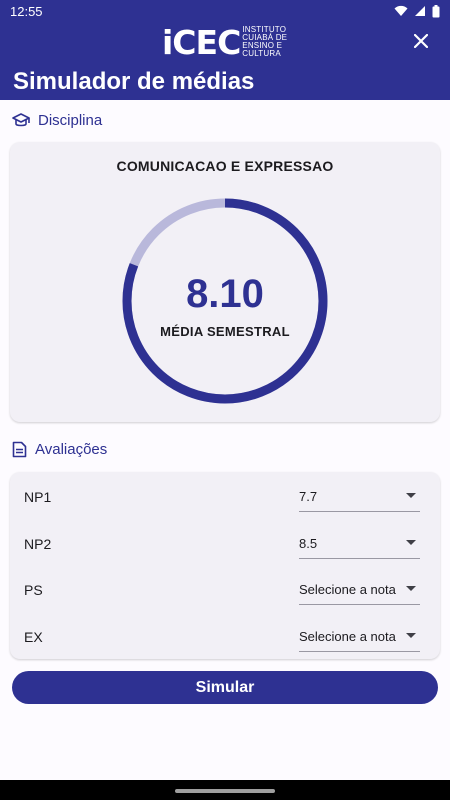  What do you see at coordinates (225, 543) in the screenshot?
I see `grade-row-np2: NP2 8.5` at bounding box center [225, 543].